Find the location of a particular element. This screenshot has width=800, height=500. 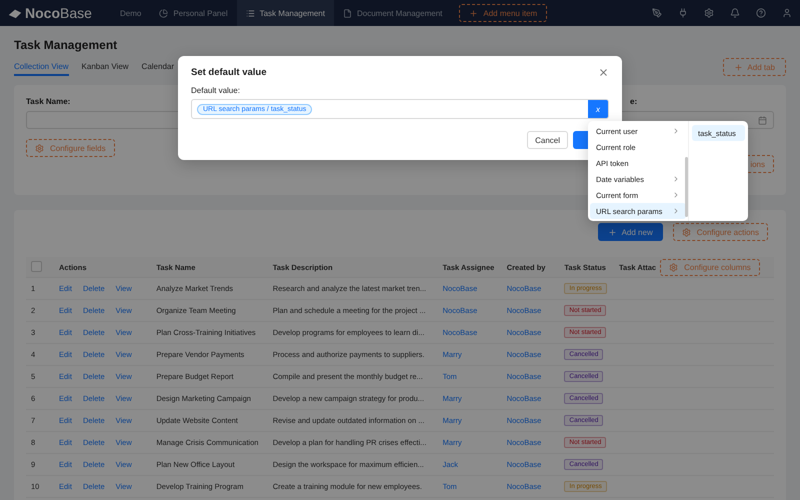

field-label: Default value: is located at coordinates (216, 90).